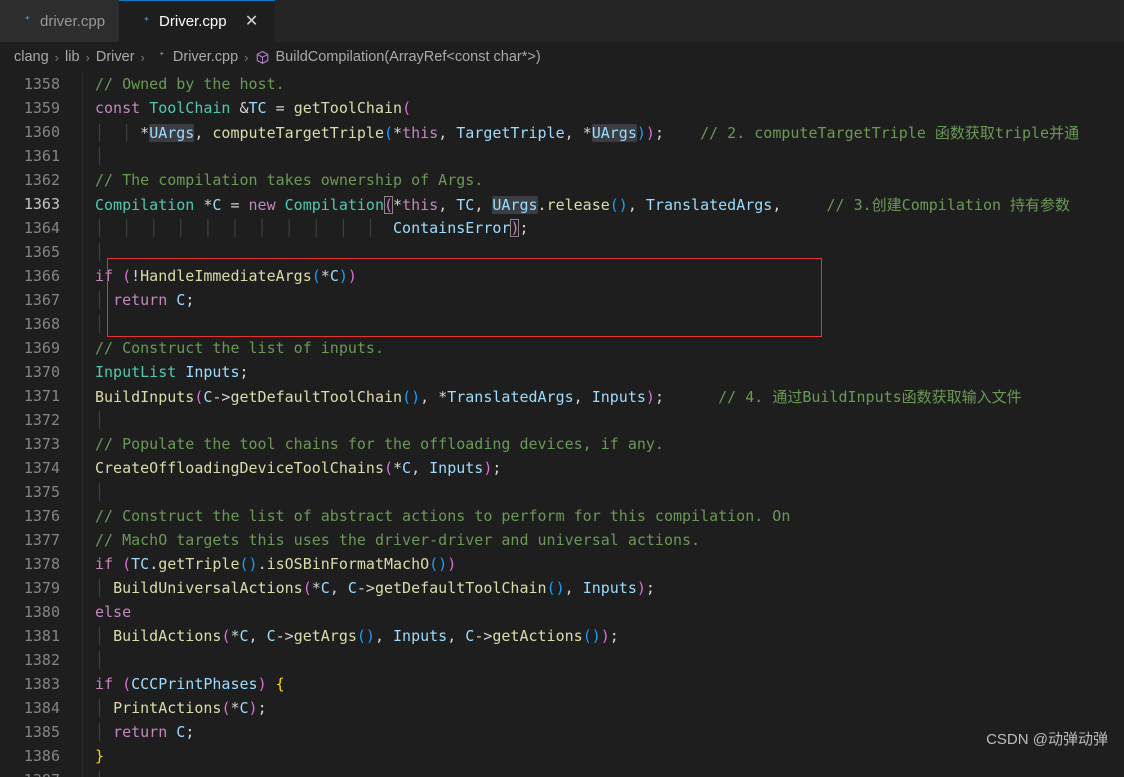 Image resolution: width=1124 pixels, height=777 pixels. Describe the element at coordinates (262, 57) in the screenshot. I see `symbol-cube-icon` at that location.